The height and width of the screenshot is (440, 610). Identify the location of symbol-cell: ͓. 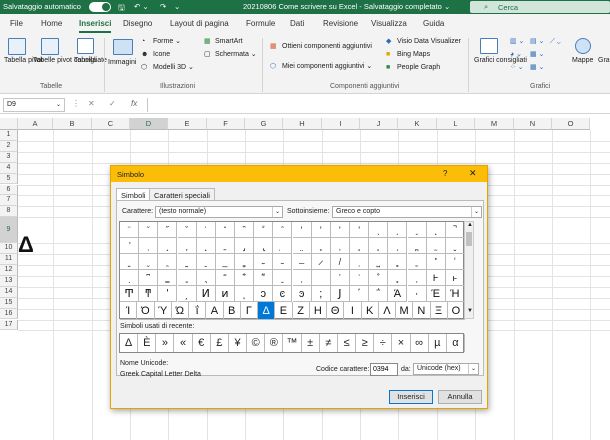
(398, 278).